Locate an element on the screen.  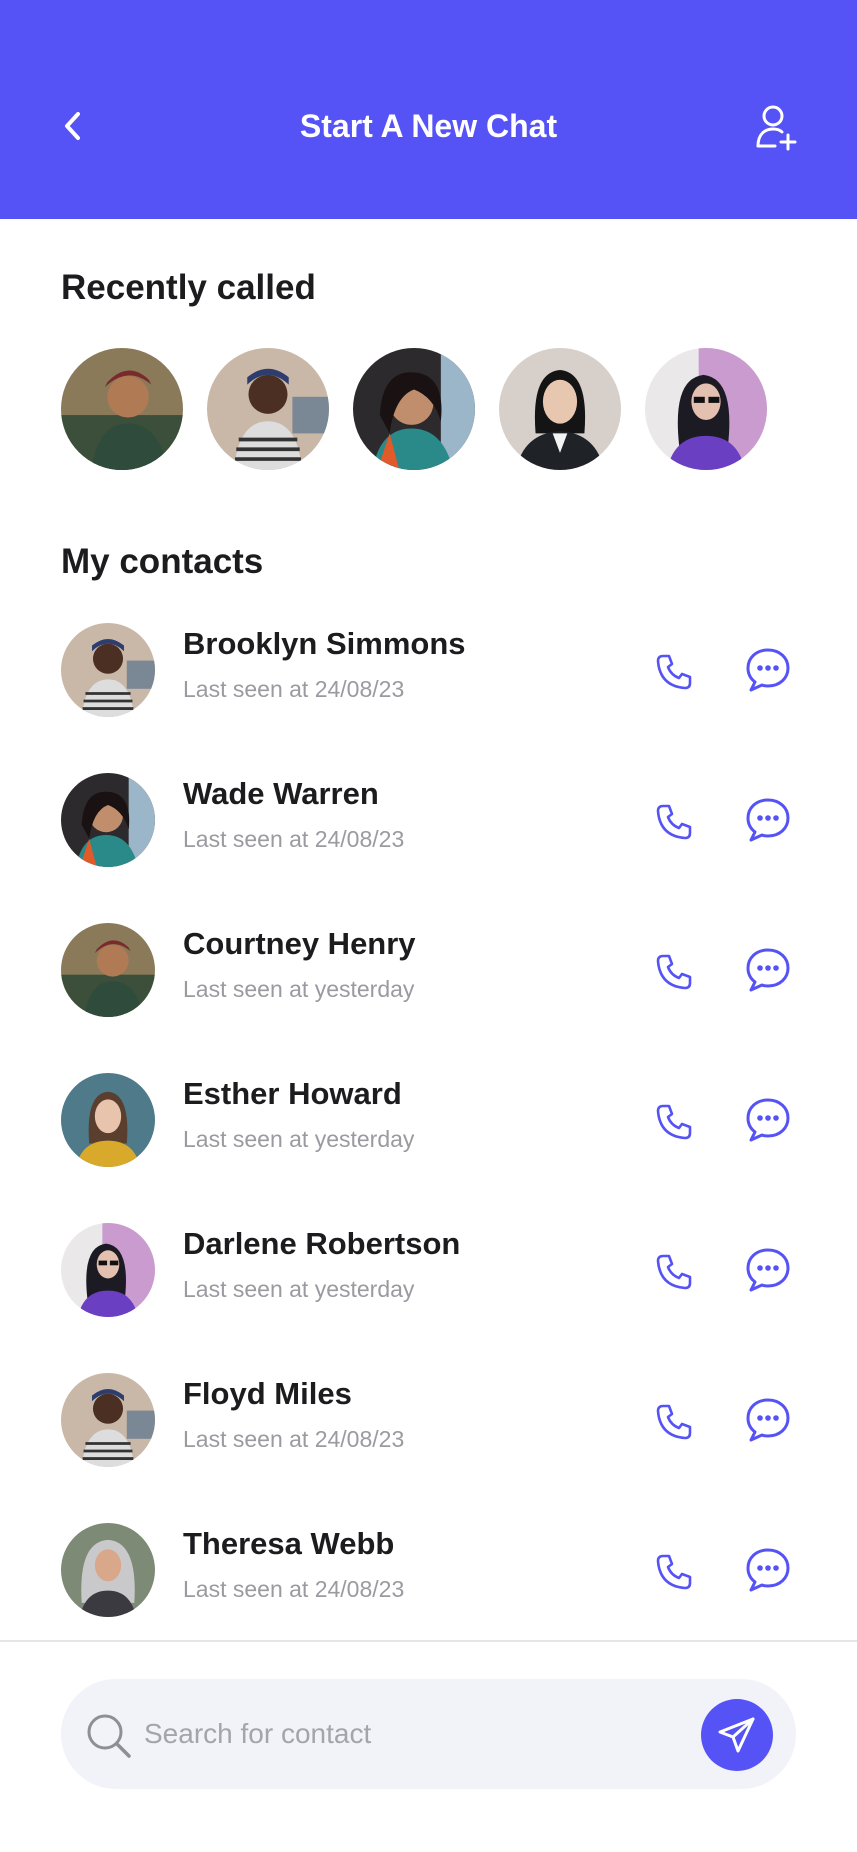
recent-calls-row is located at coordinates (414, 409).